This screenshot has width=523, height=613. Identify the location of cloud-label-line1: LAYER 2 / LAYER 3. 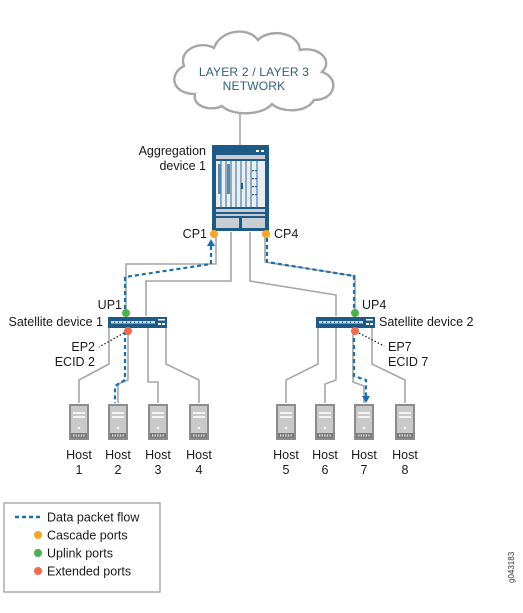
(254, 72).